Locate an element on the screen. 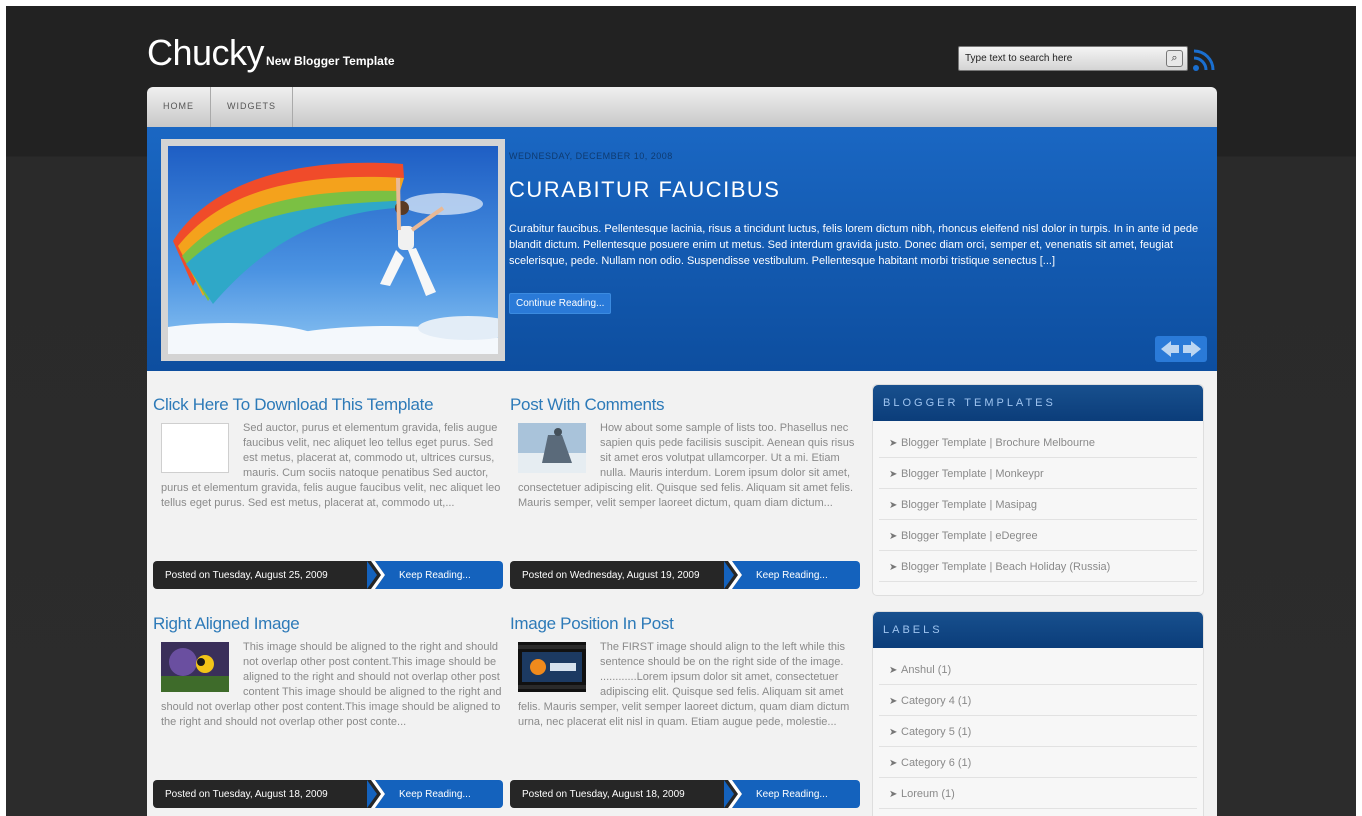 The height and width of the screenshot is (816, 1362). label-link-text: Loreum (1) is located at coordinates (928, 794).